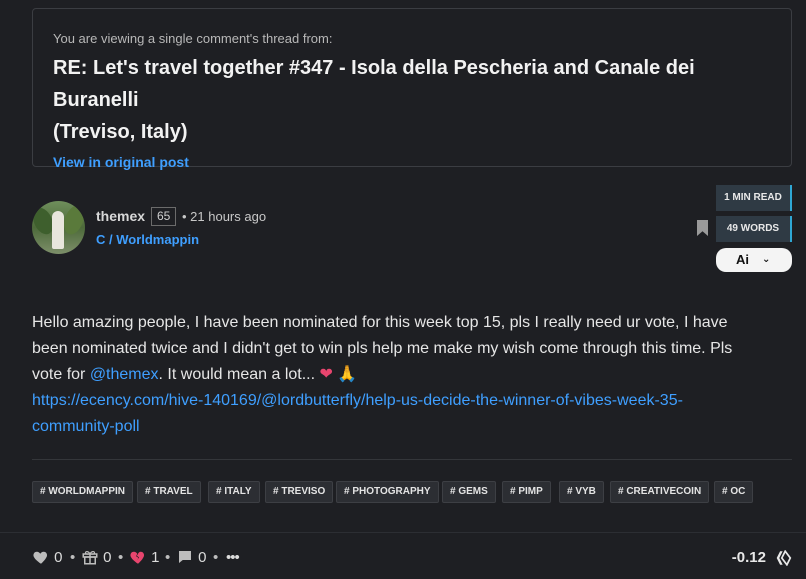 The image size is (806, 579). Describe the element at coordinates (581, 492) in the screenshot. I see `tag: # VYB` at that location.